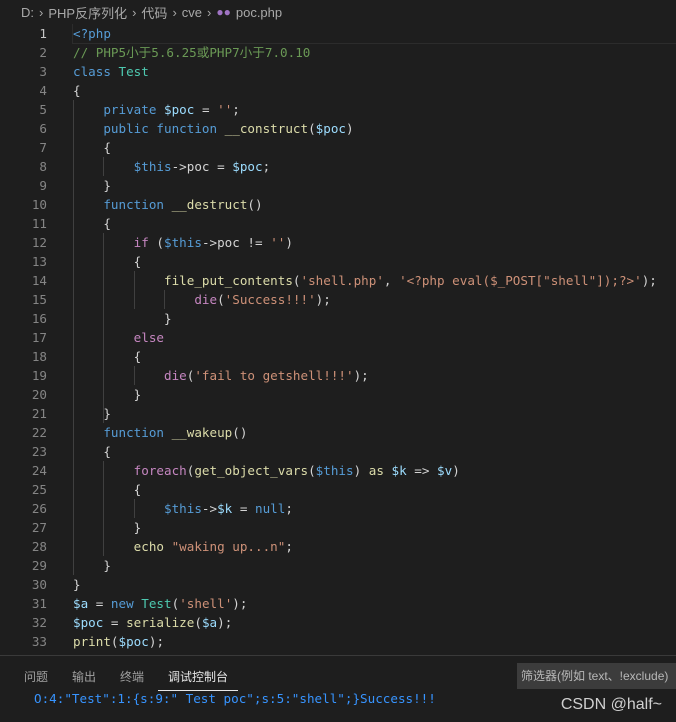 This screenshot has height=722, width=676. I want to click on code-line: 17 else, so click(338, 337).